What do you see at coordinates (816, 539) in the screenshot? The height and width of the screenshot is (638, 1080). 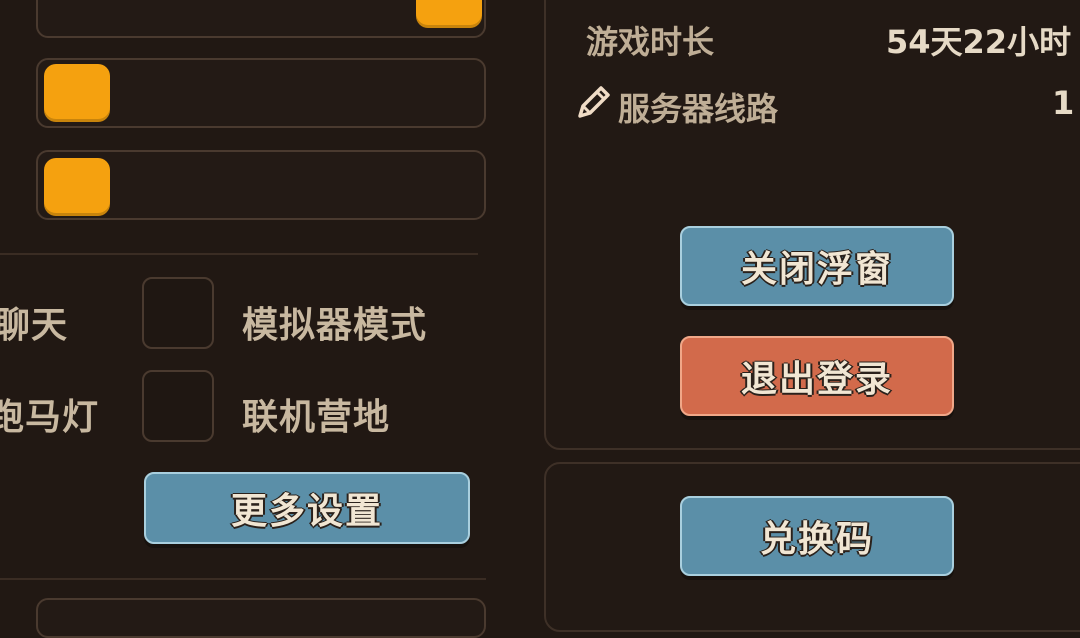 I see `redeem-code-label: 兑换码` at bounding box center [816, 539].